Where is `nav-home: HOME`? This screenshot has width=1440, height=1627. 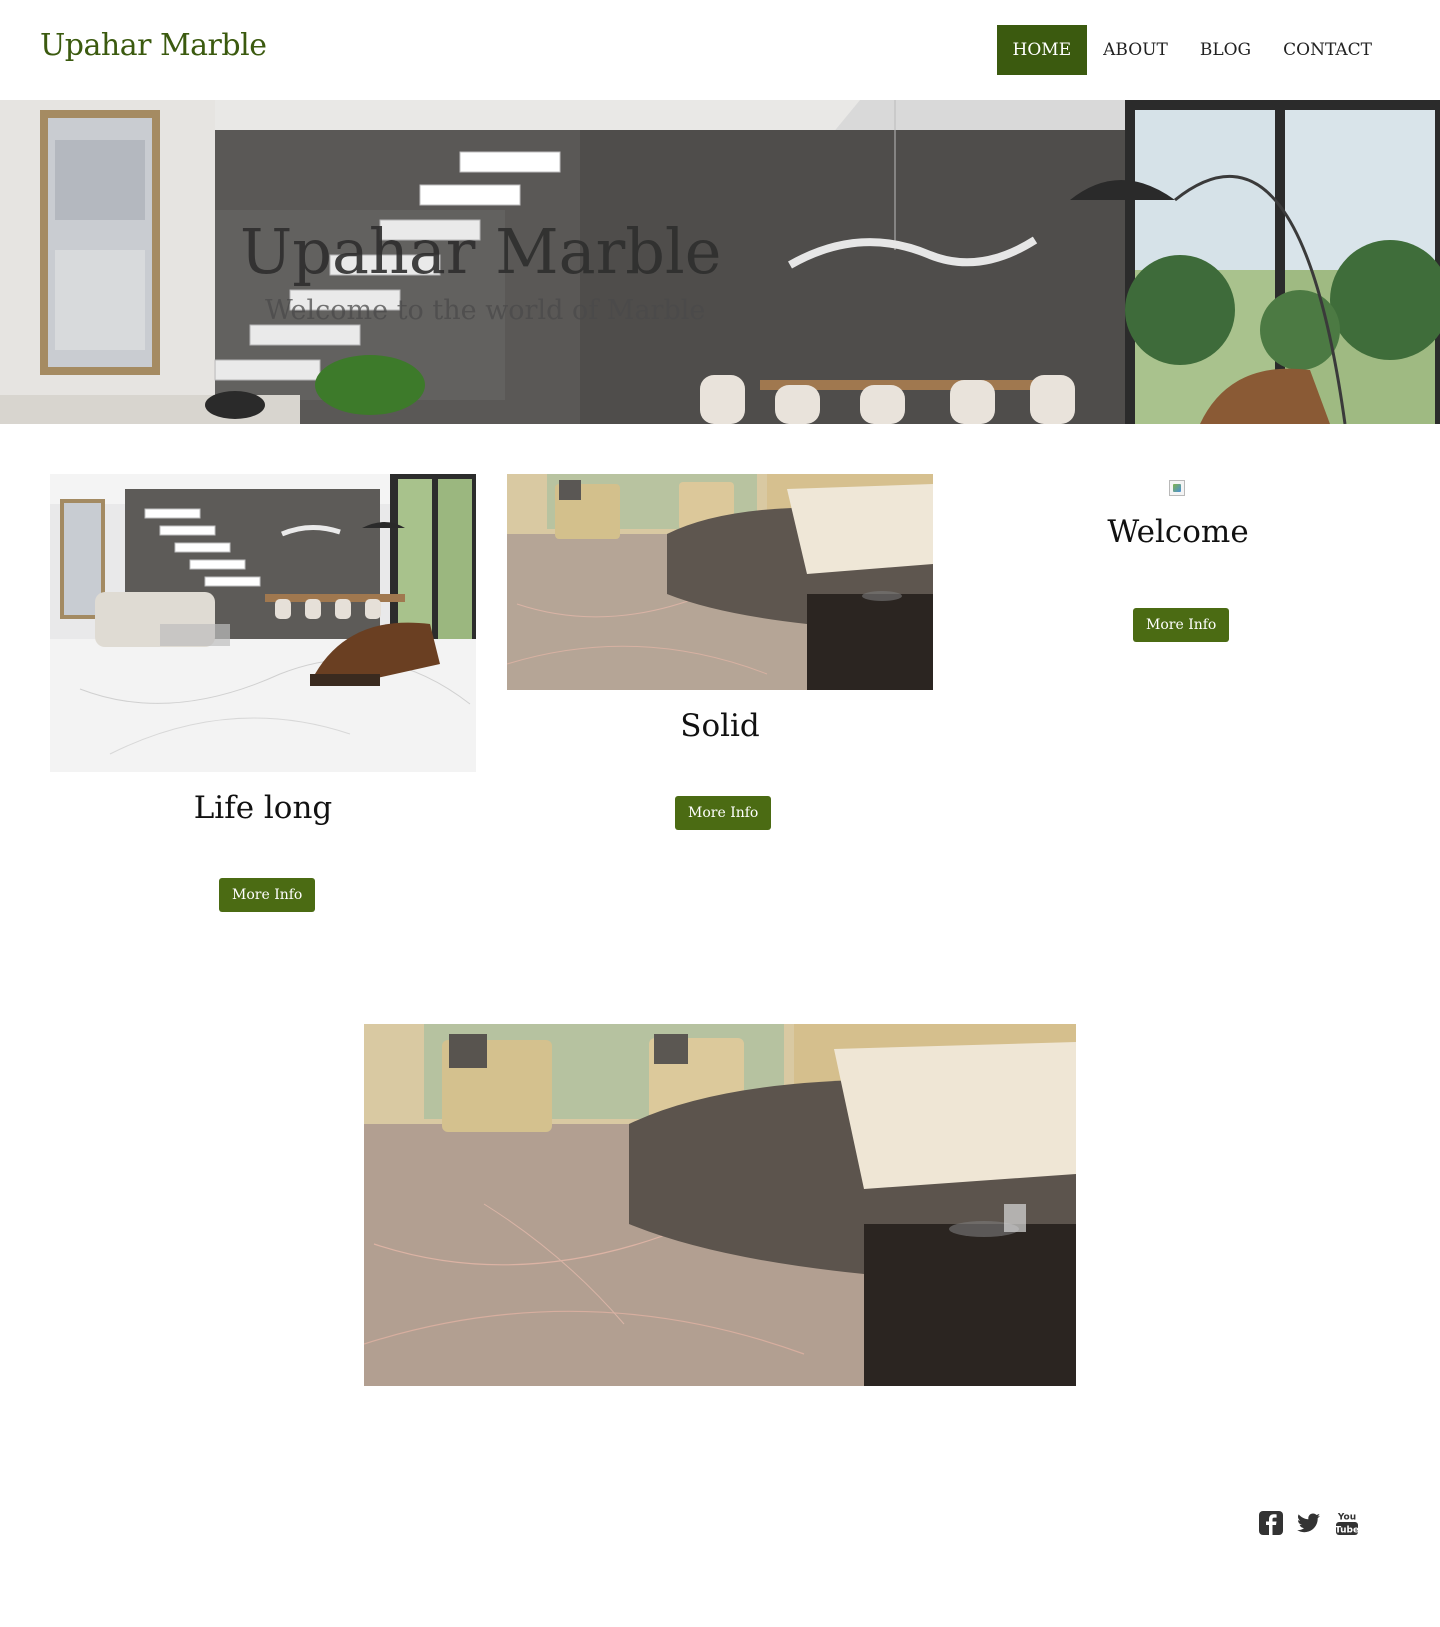
nav-home: HOME is located at coordinates (1042, 50).